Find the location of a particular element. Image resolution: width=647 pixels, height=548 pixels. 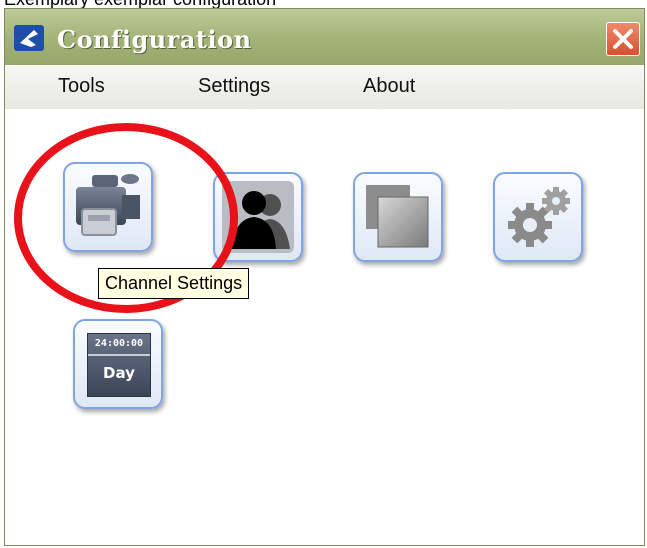

day-schedule-icon: 24:00:00 Day is located at coordinates (119, 365).